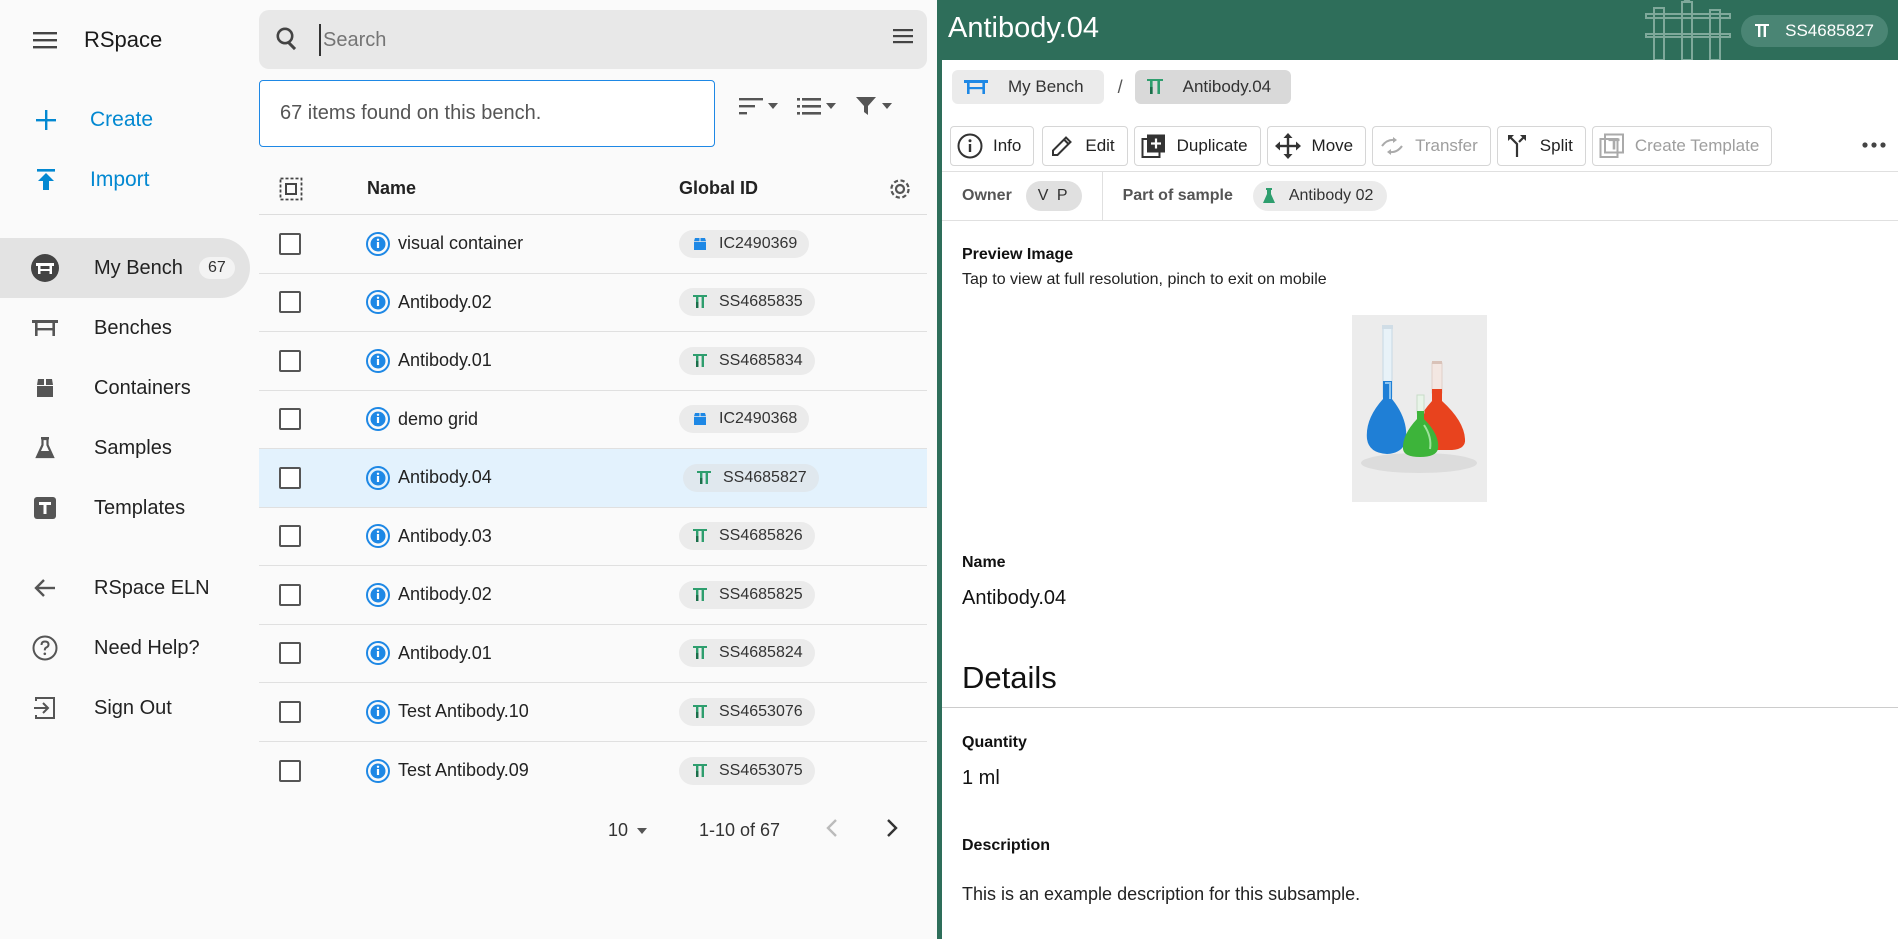 The width and height of the screenshot is (1898, 939). Describe the element at coordinates (133, 447) in the screenshot. I see `sidebar-item-label: Samples` at that location.